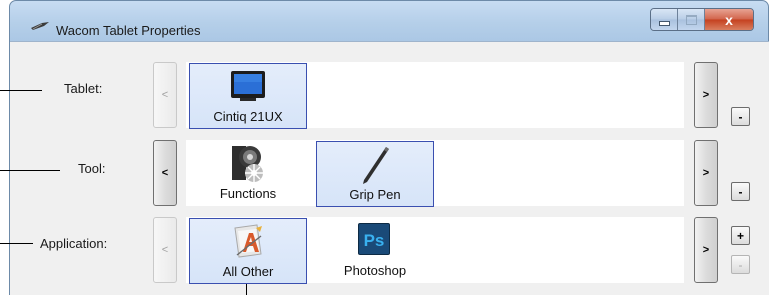 This screenshot has height=295, width=769. I want to click on window-controls: x, so click(702, 19).